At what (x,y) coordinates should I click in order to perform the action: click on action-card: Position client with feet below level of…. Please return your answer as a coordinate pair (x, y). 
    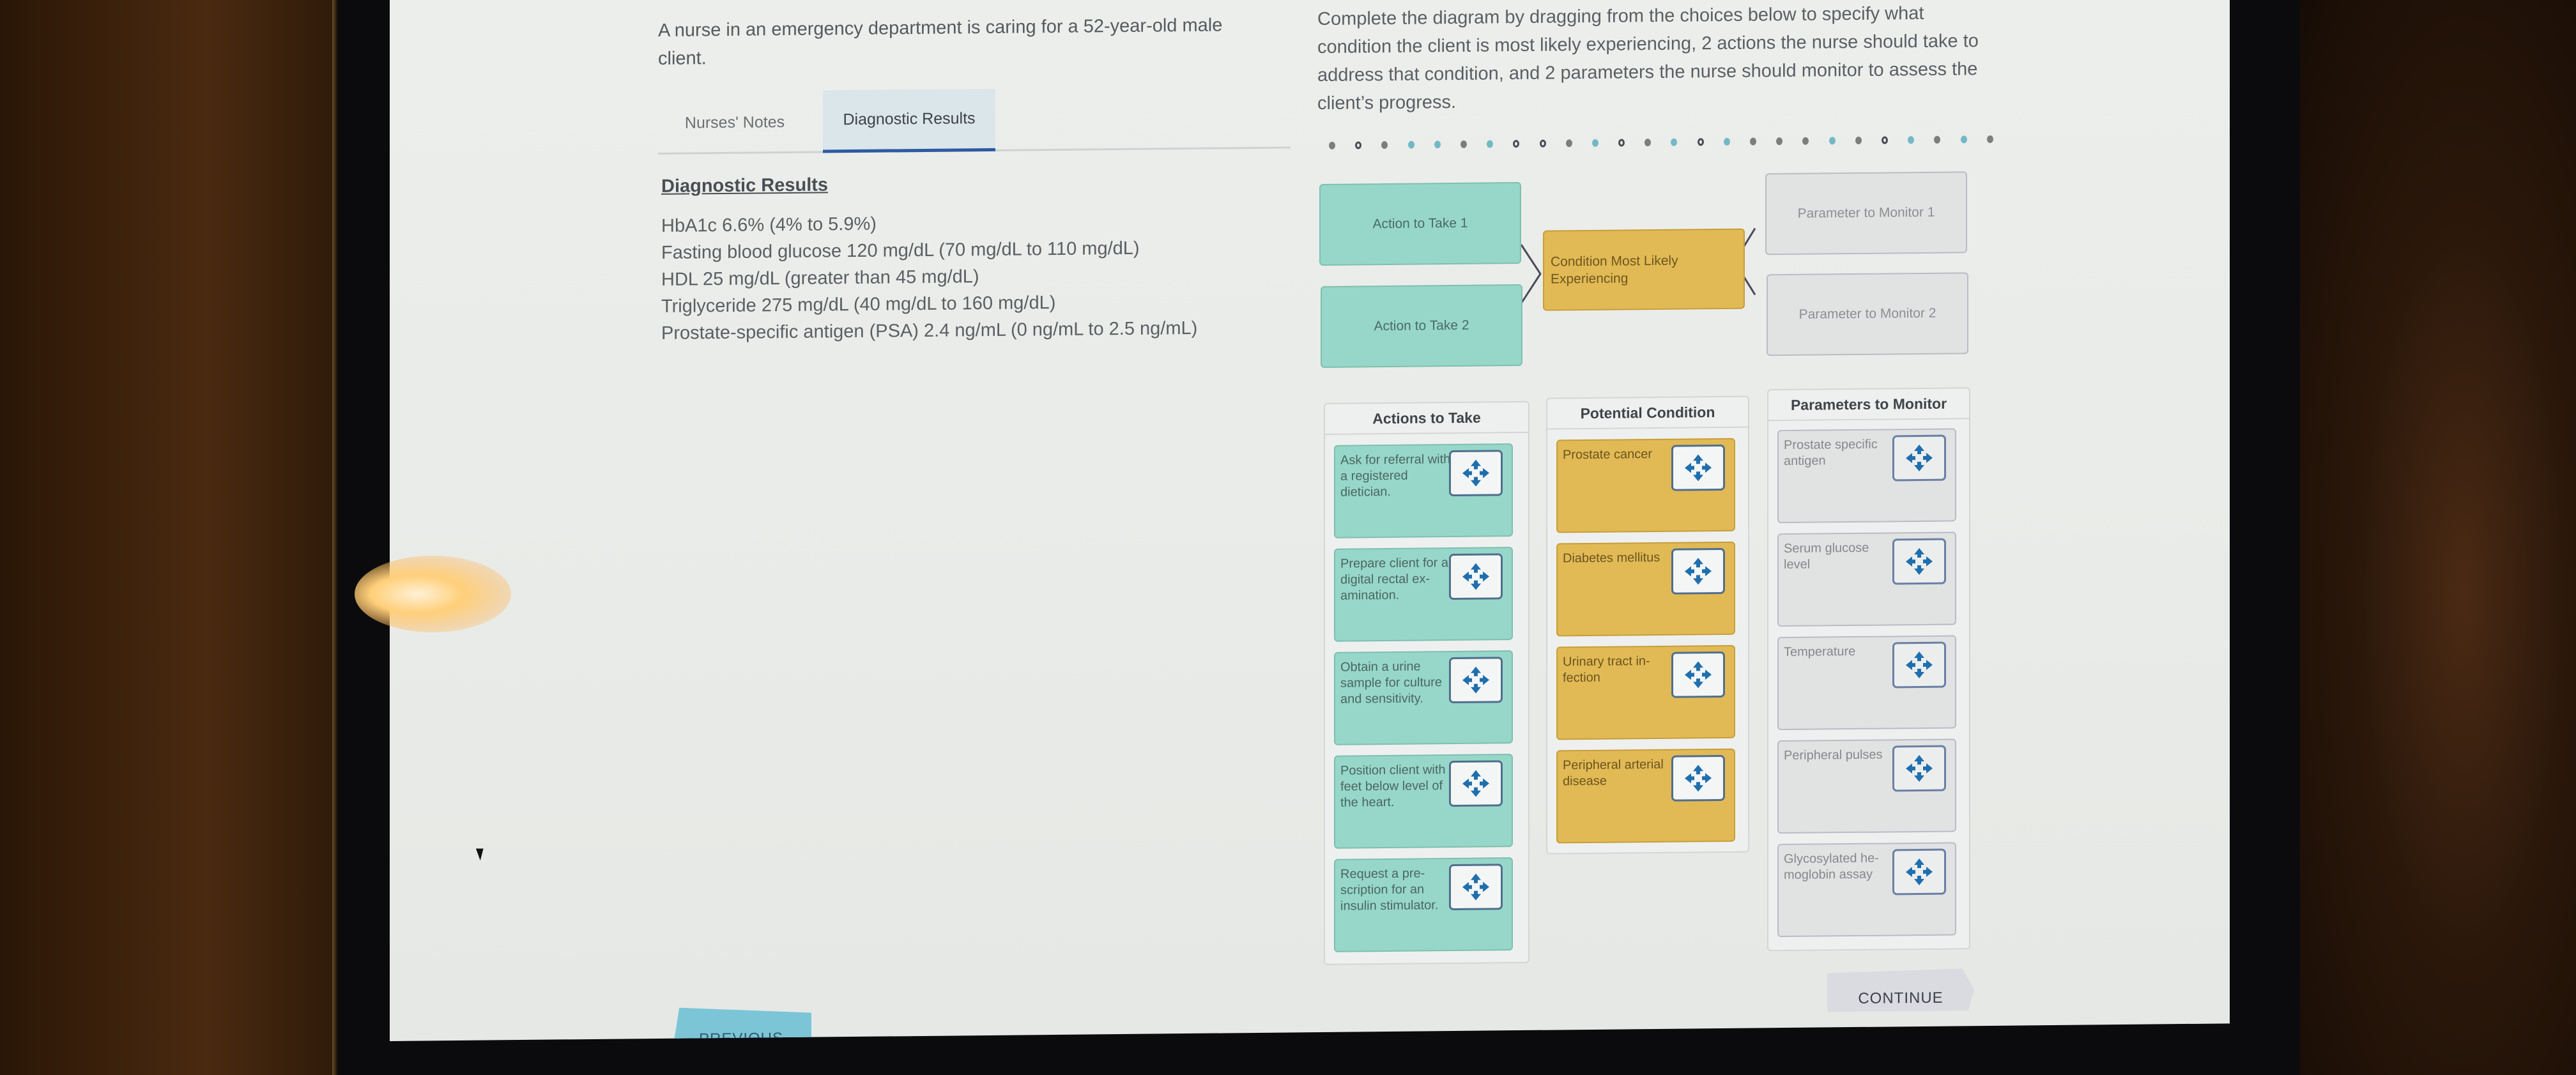
    Looking at the image, I should click on (1423, 801).